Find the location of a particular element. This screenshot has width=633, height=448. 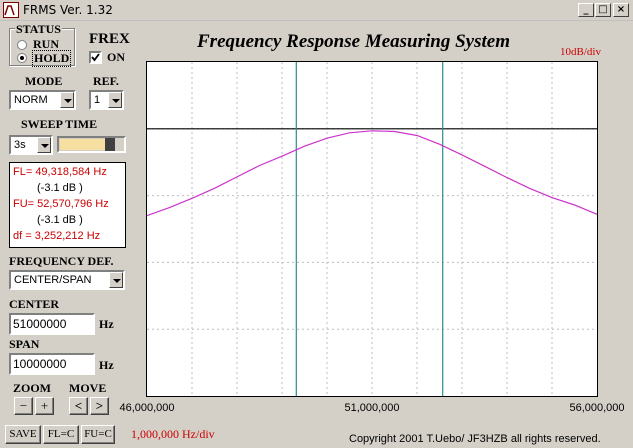

zoom-label: ZOOM is located at coordinates (32, 388).